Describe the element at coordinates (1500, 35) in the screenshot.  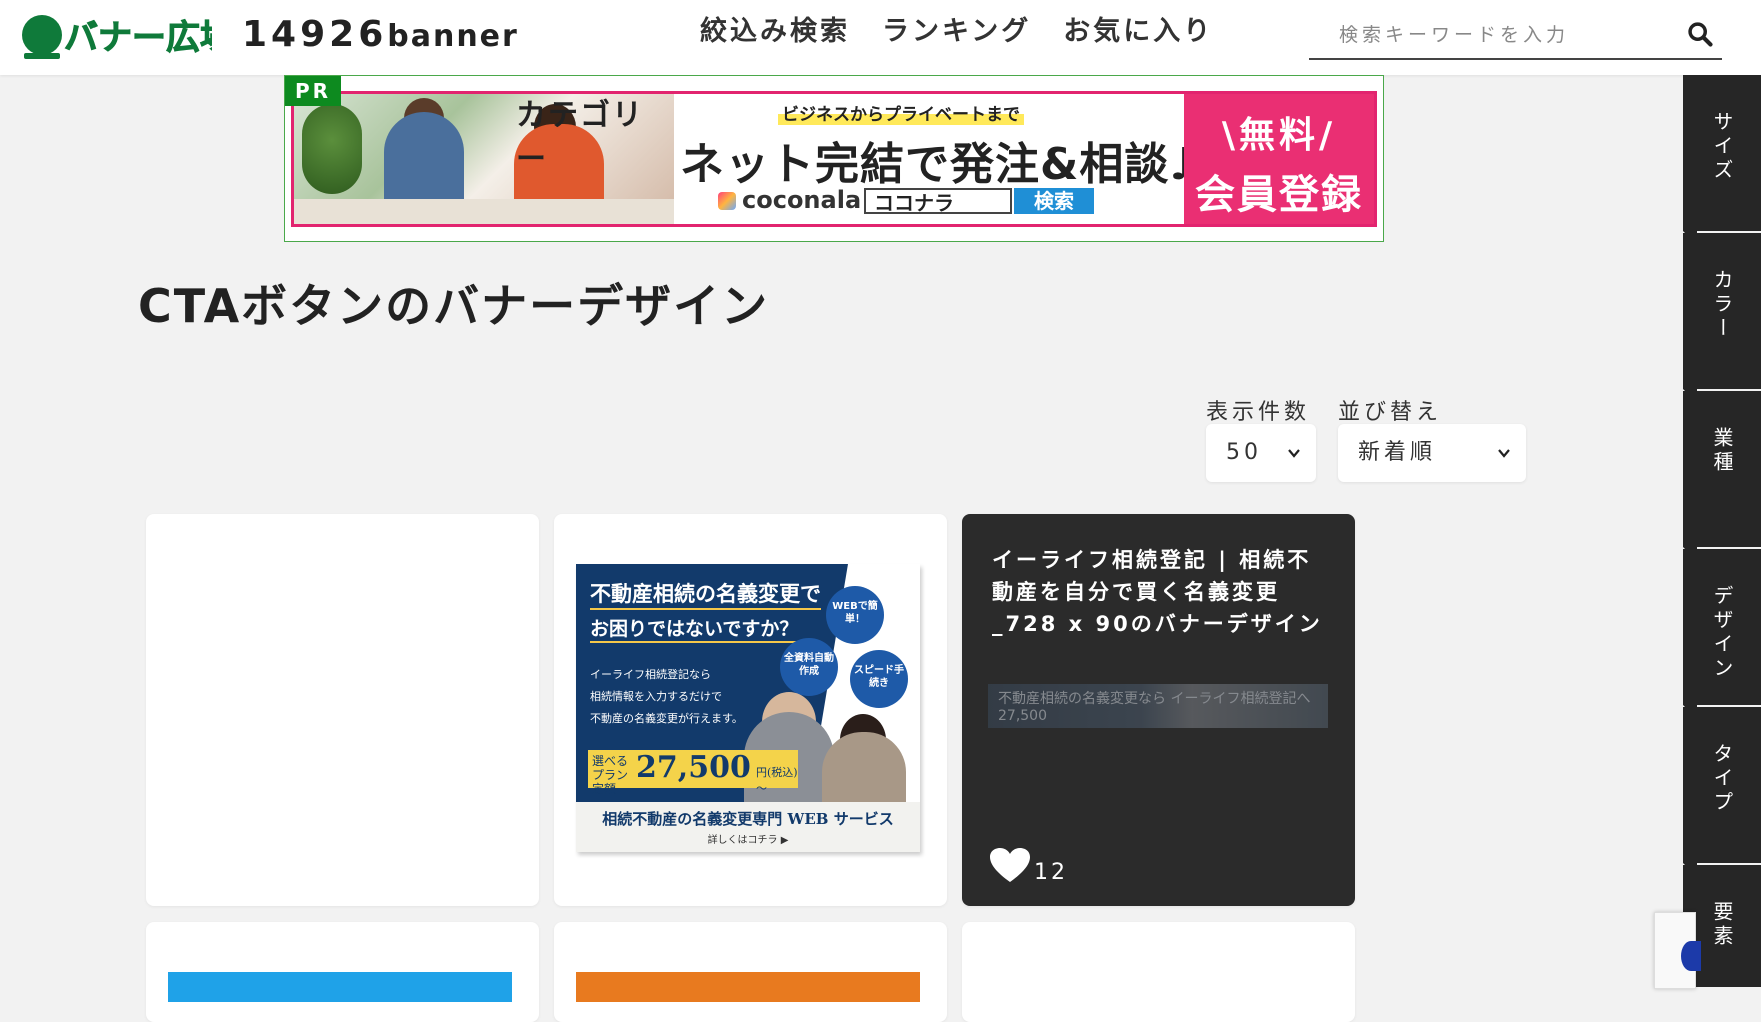
I see `search-input` at that location.